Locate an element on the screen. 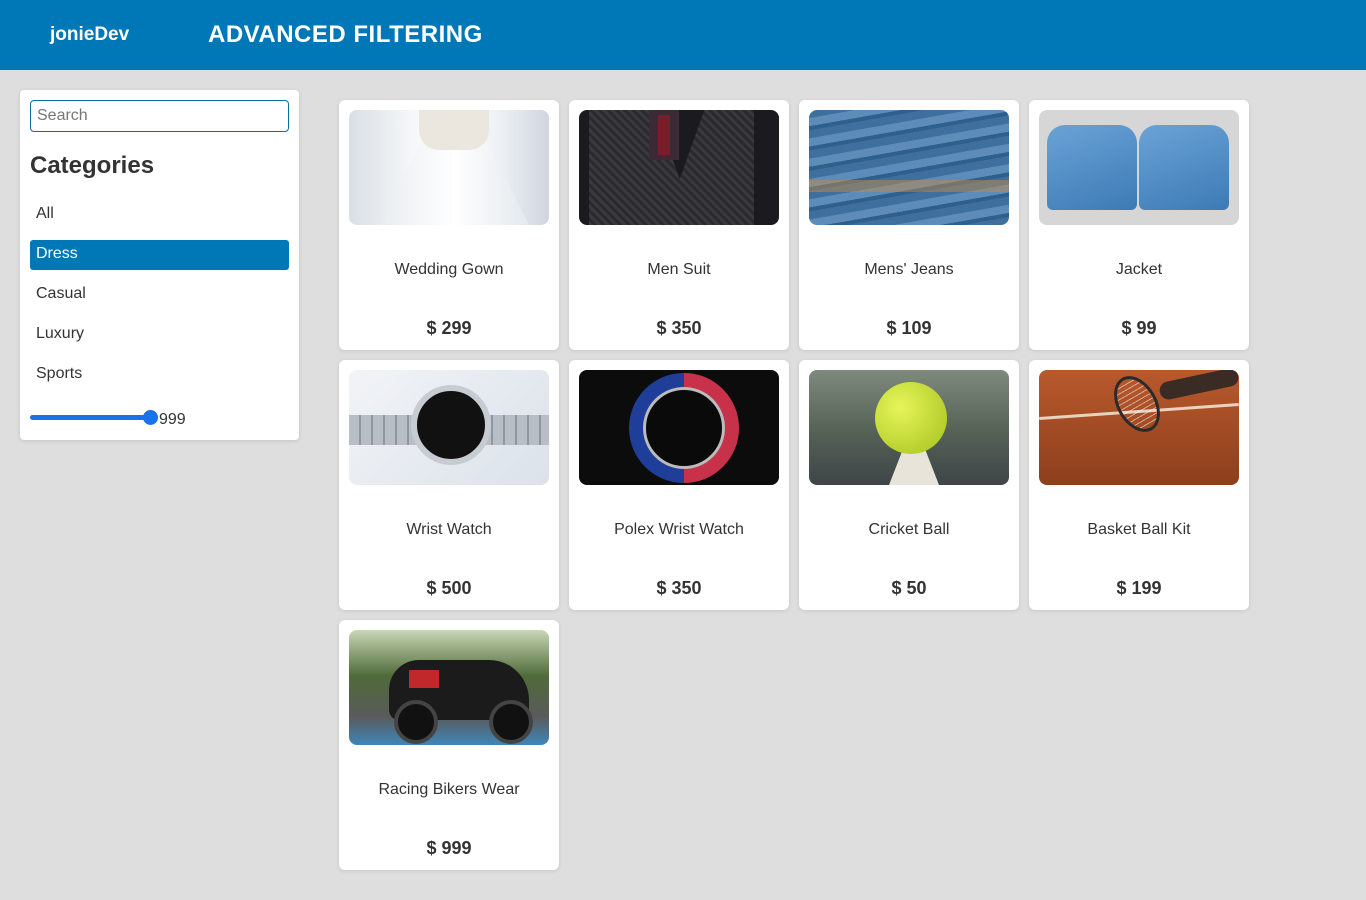 This screenshot has width=1366, height=900. jacket-image is located at coordinates (1139, 167).